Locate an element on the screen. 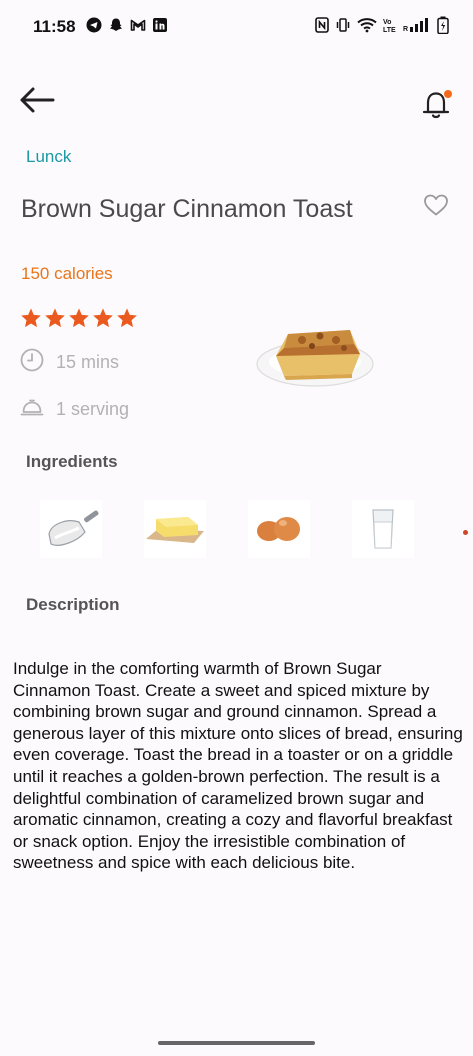 This screenshot has width=473, height=1056. recipe-calories: 150 calories is located at coordinates (67, 273).